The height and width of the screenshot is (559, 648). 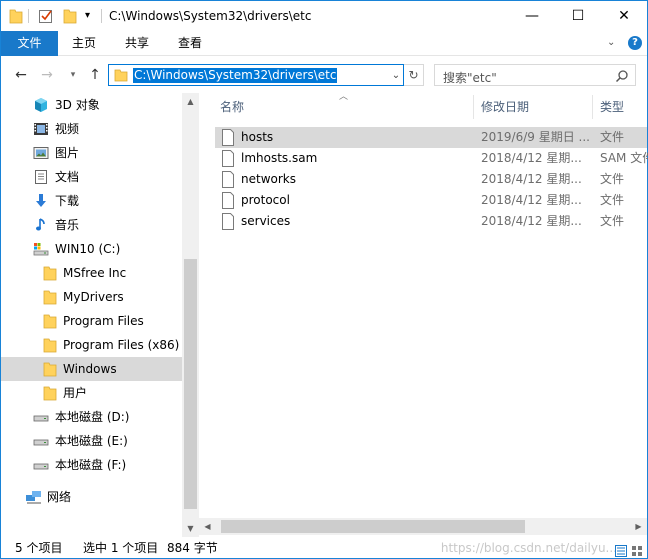 I want to click on sidebar-item-drive-e: 本地磁盘 (E:), so click(x=106, y=441).